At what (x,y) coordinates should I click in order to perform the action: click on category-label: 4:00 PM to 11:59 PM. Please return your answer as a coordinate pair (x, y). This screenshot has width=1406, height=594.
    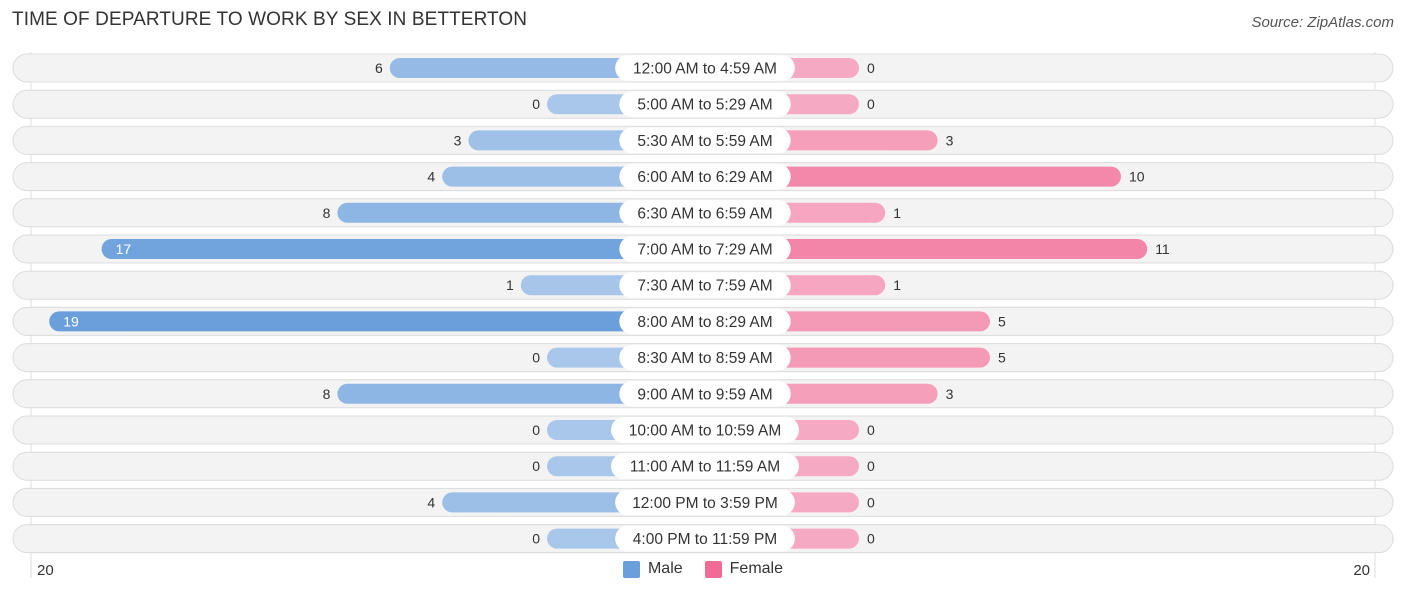
    Looking at the image, I should click on (705, 539).